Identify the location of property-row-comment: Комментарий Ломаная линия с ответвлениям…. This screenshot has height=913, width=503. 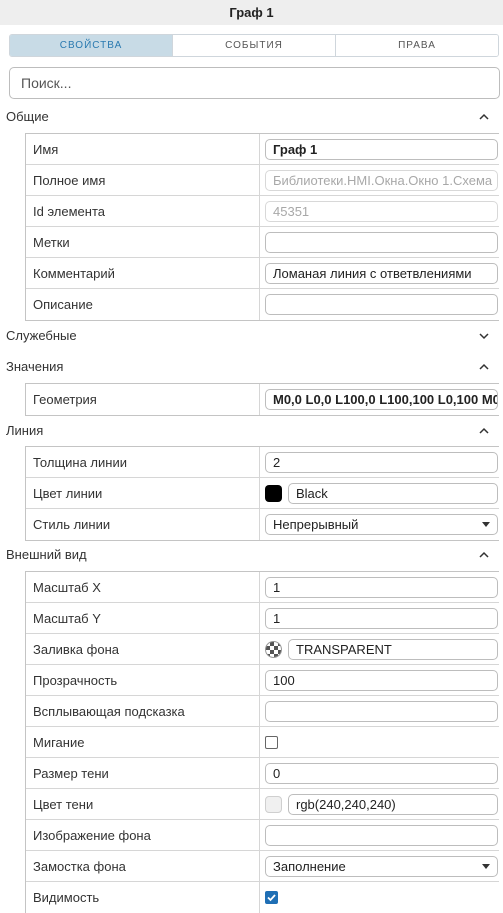
(262, 273).